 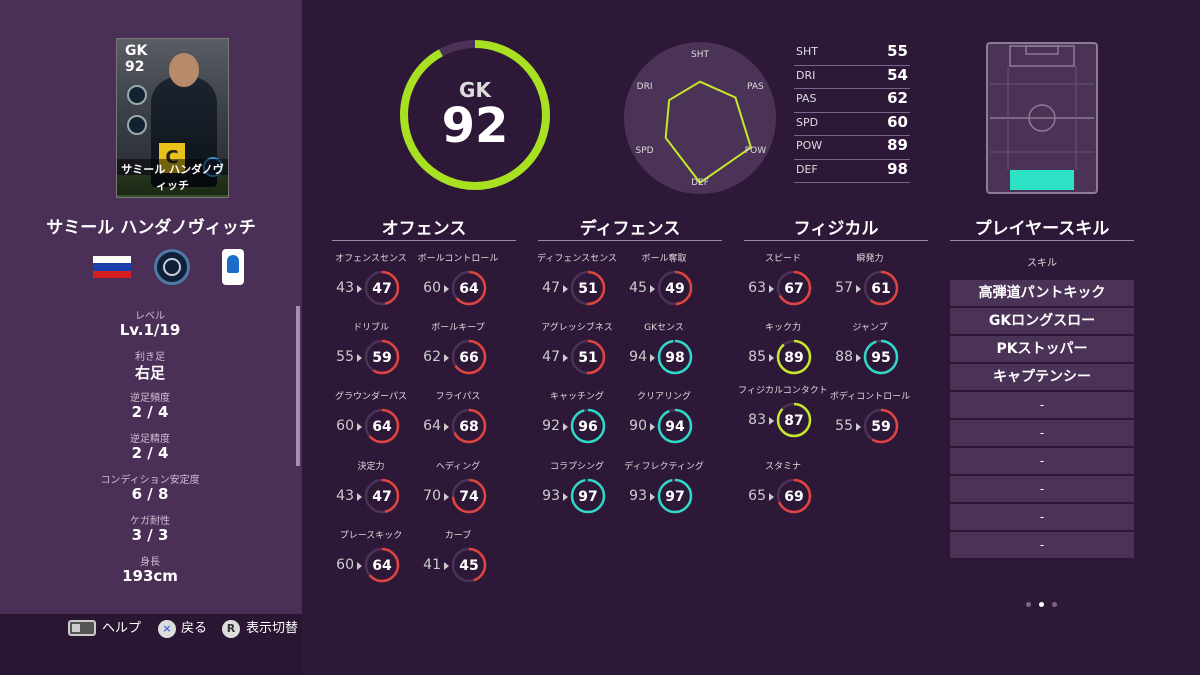 What do you see at coordinates (755, 87) in the screenshot?
I see `radar-axis-label: PAS` at bounding box center [755, 87].